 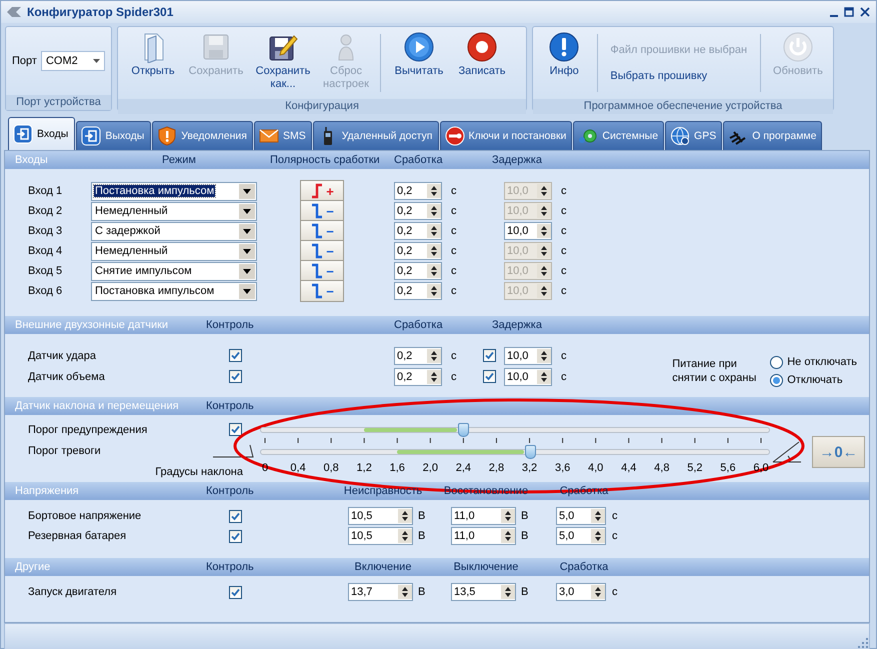 I want to click on mode-dropdown: Снятие импульсом, so click(x=174, y=271).